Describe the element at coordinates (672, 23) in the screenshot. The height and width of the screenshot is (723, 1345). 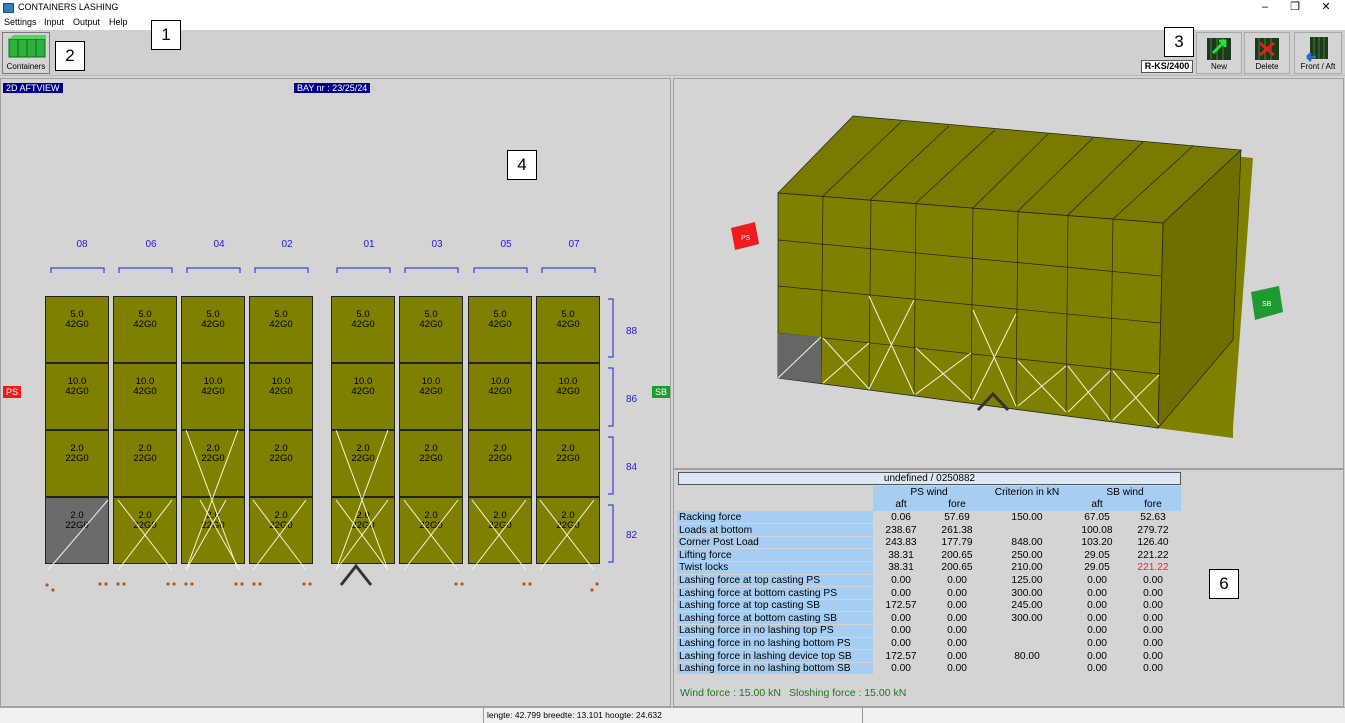
I see `menu-bar: Settings Input Output Help` at that location.